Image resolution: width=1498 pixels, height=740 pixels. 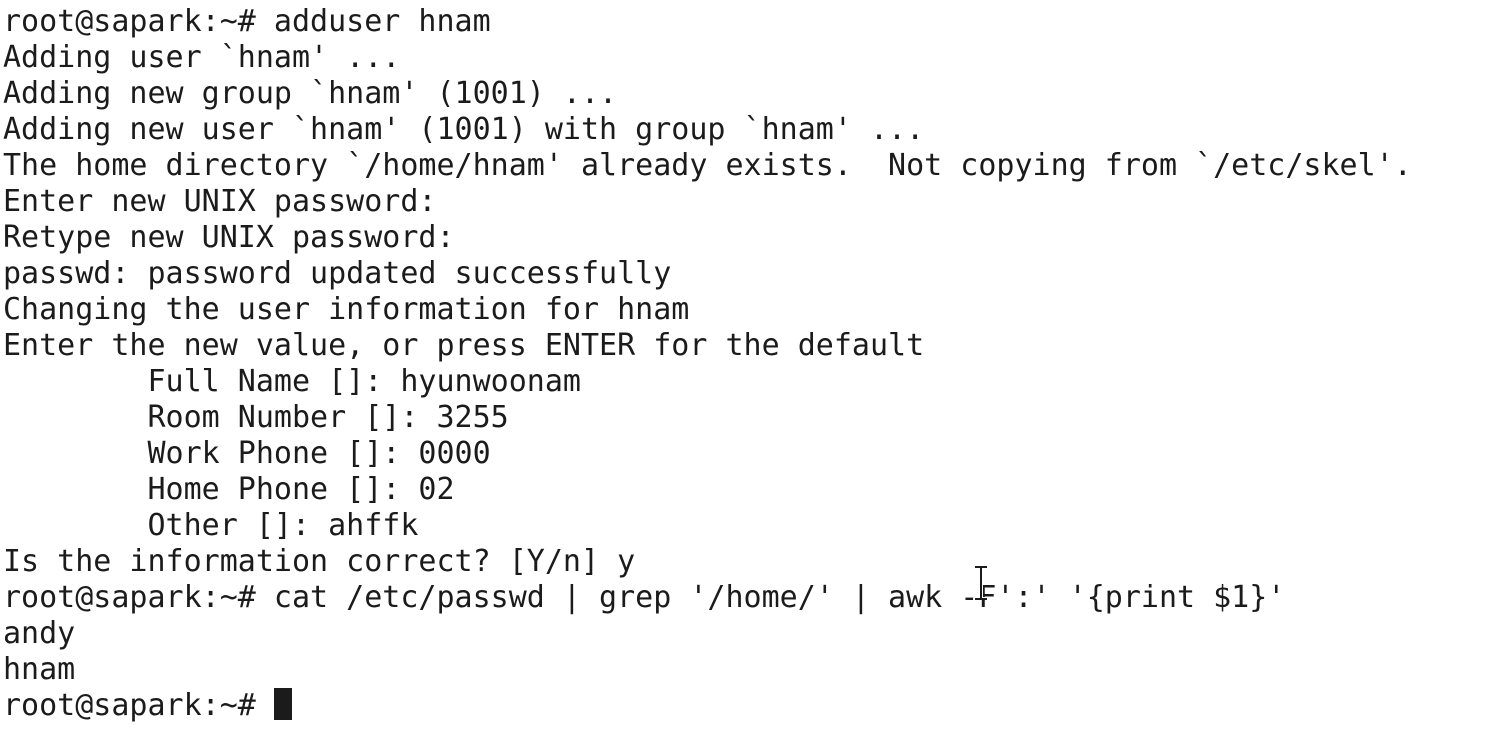 I want to click on text-cursor-block-icon, so click(x=282, y=704).